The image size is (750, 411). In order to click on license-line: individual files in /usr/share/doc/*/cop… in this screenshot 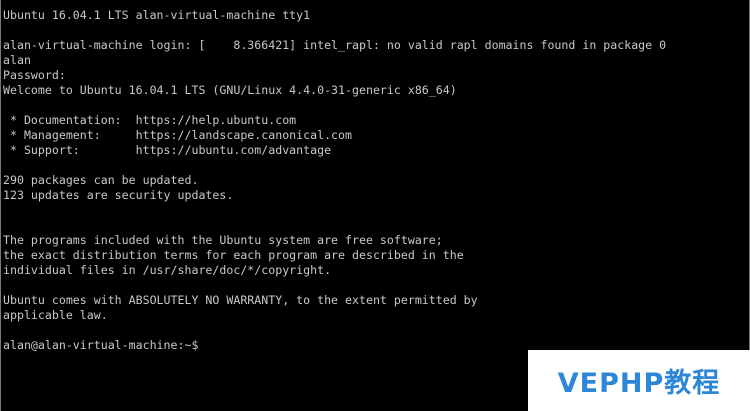, I will do `click(167, 270)`.